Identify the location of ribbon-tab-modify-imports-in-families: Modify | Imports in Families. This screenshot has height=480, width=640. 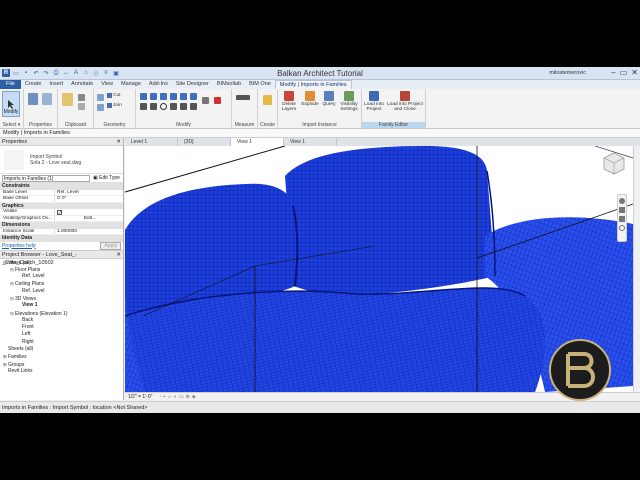
(313, 84).